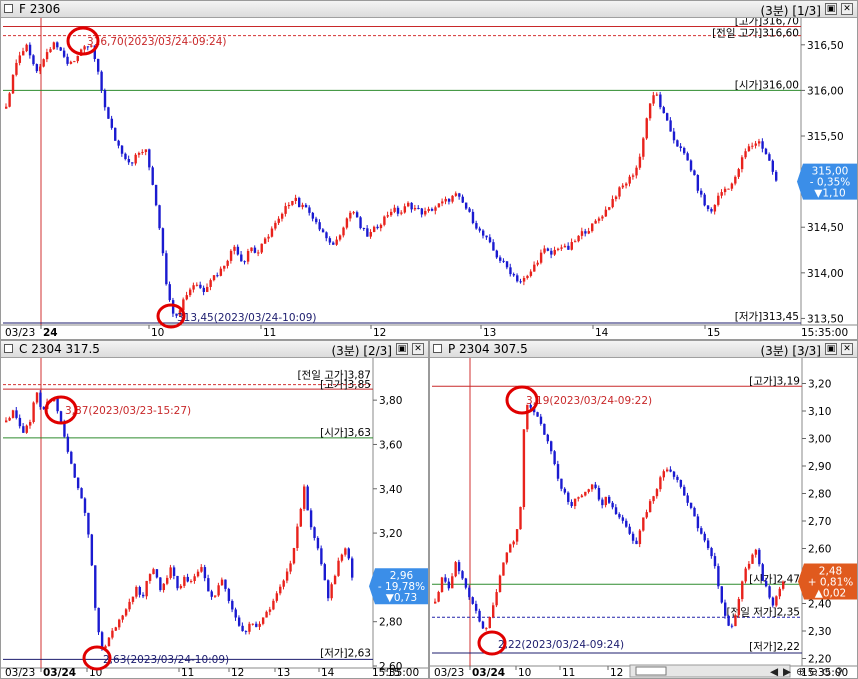  Describe the element at coordinates (269, 333) in the screenshot. I see `x-tick-label: 11` at that location.